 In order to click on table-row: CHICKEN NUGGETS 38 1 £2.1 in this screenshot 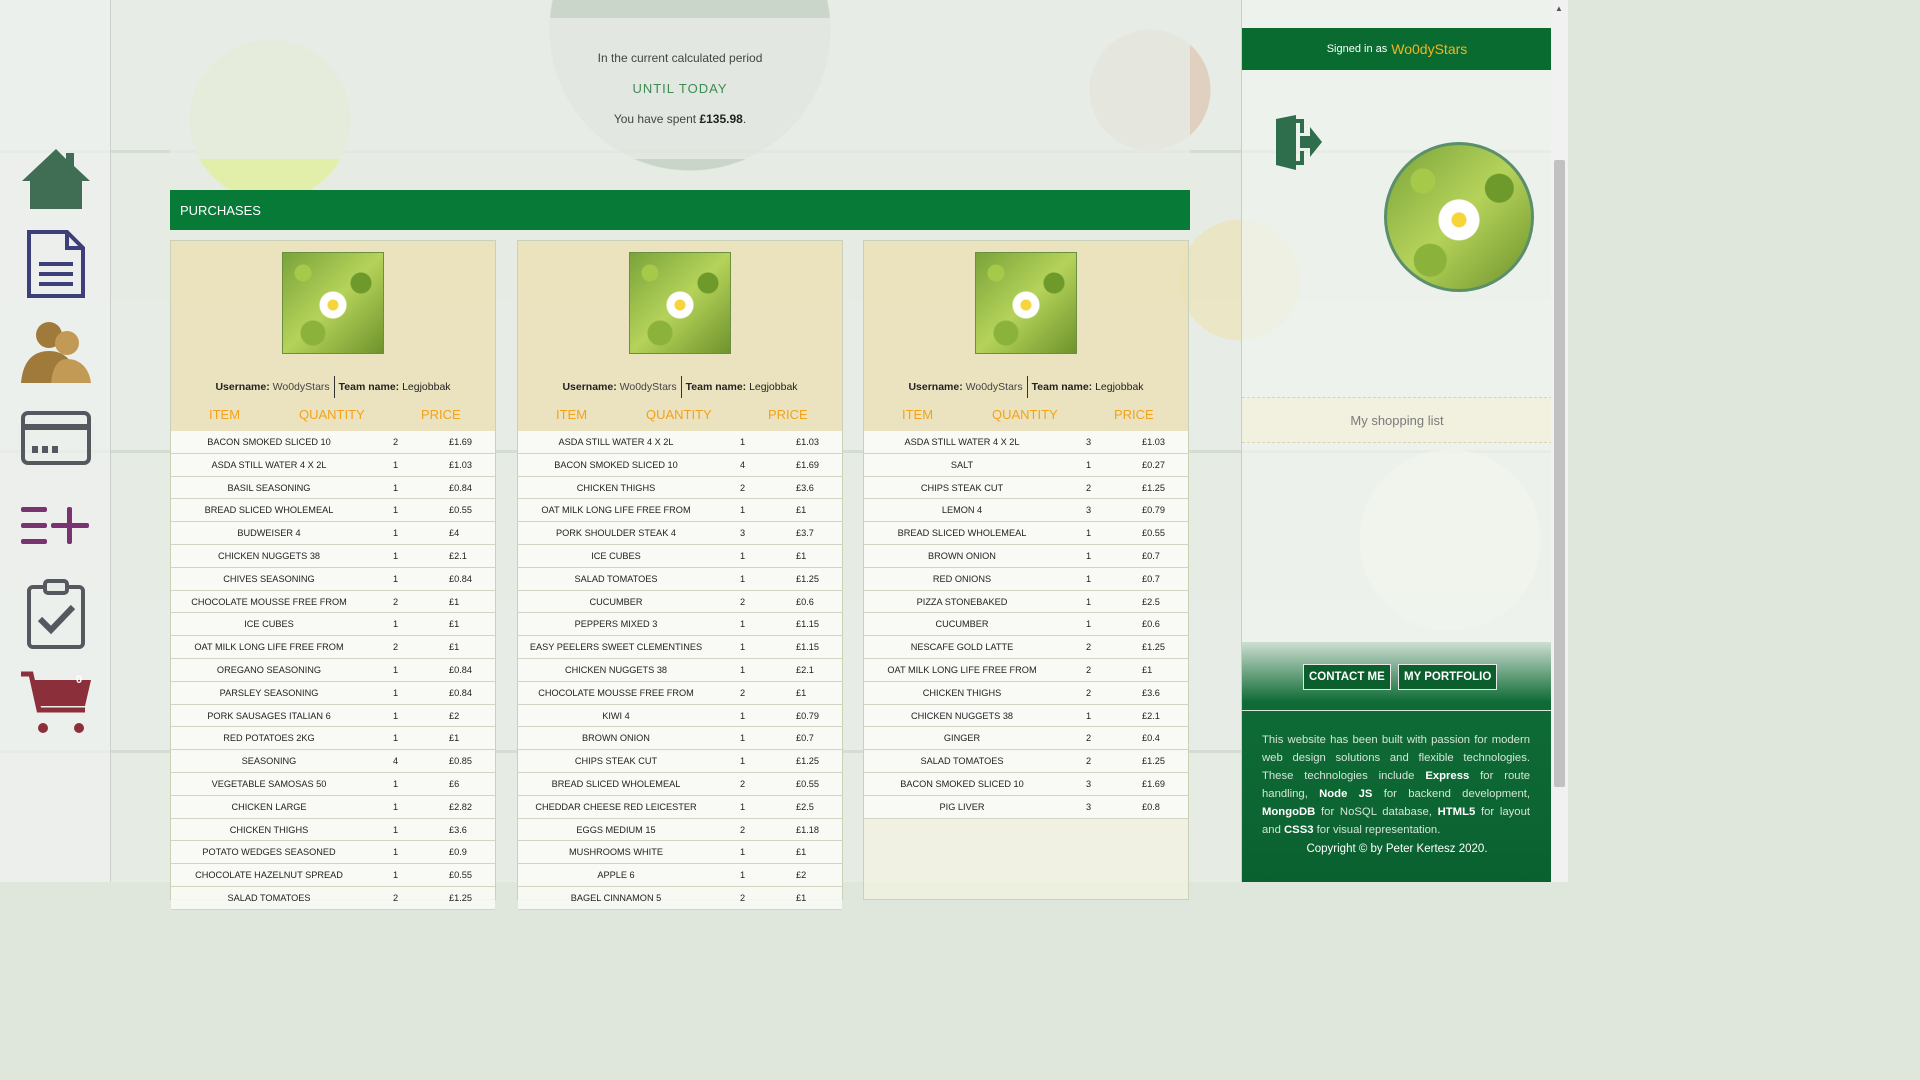, I will do `click(333, 556)`.